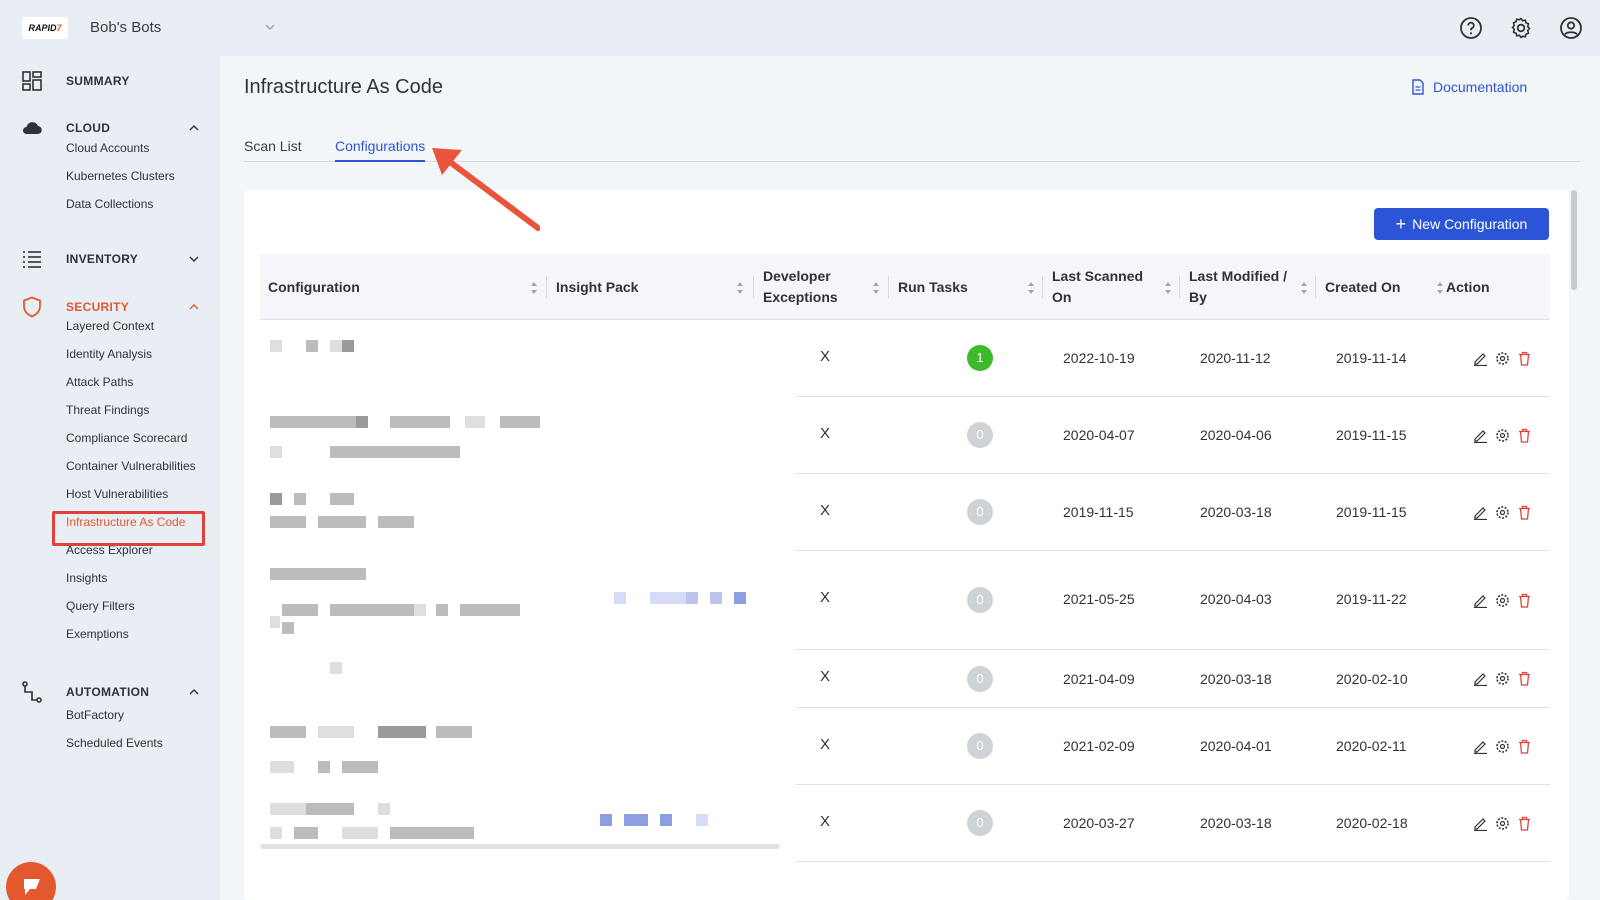 This screenshot has width=1600, height=900. Describe the element at coordinates (905, 600) in the screenshot. I see `table-row: X 0 2021-05-25 2020-04-03 2019-11-22` at that location.